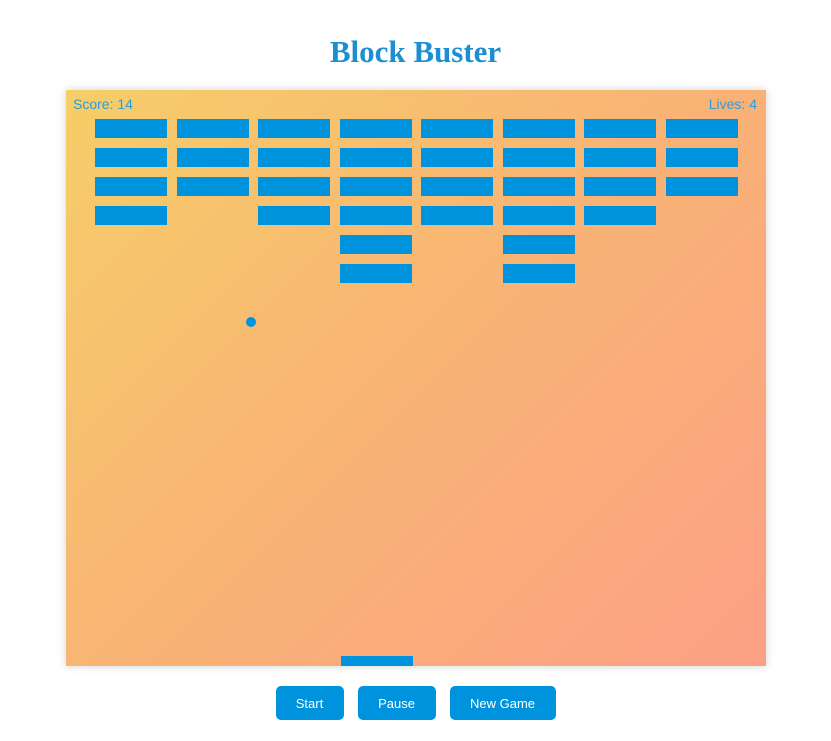 This screenshot has height=741, width=831. I want to click on lives-display: Lives: 4, so click(732, 104).